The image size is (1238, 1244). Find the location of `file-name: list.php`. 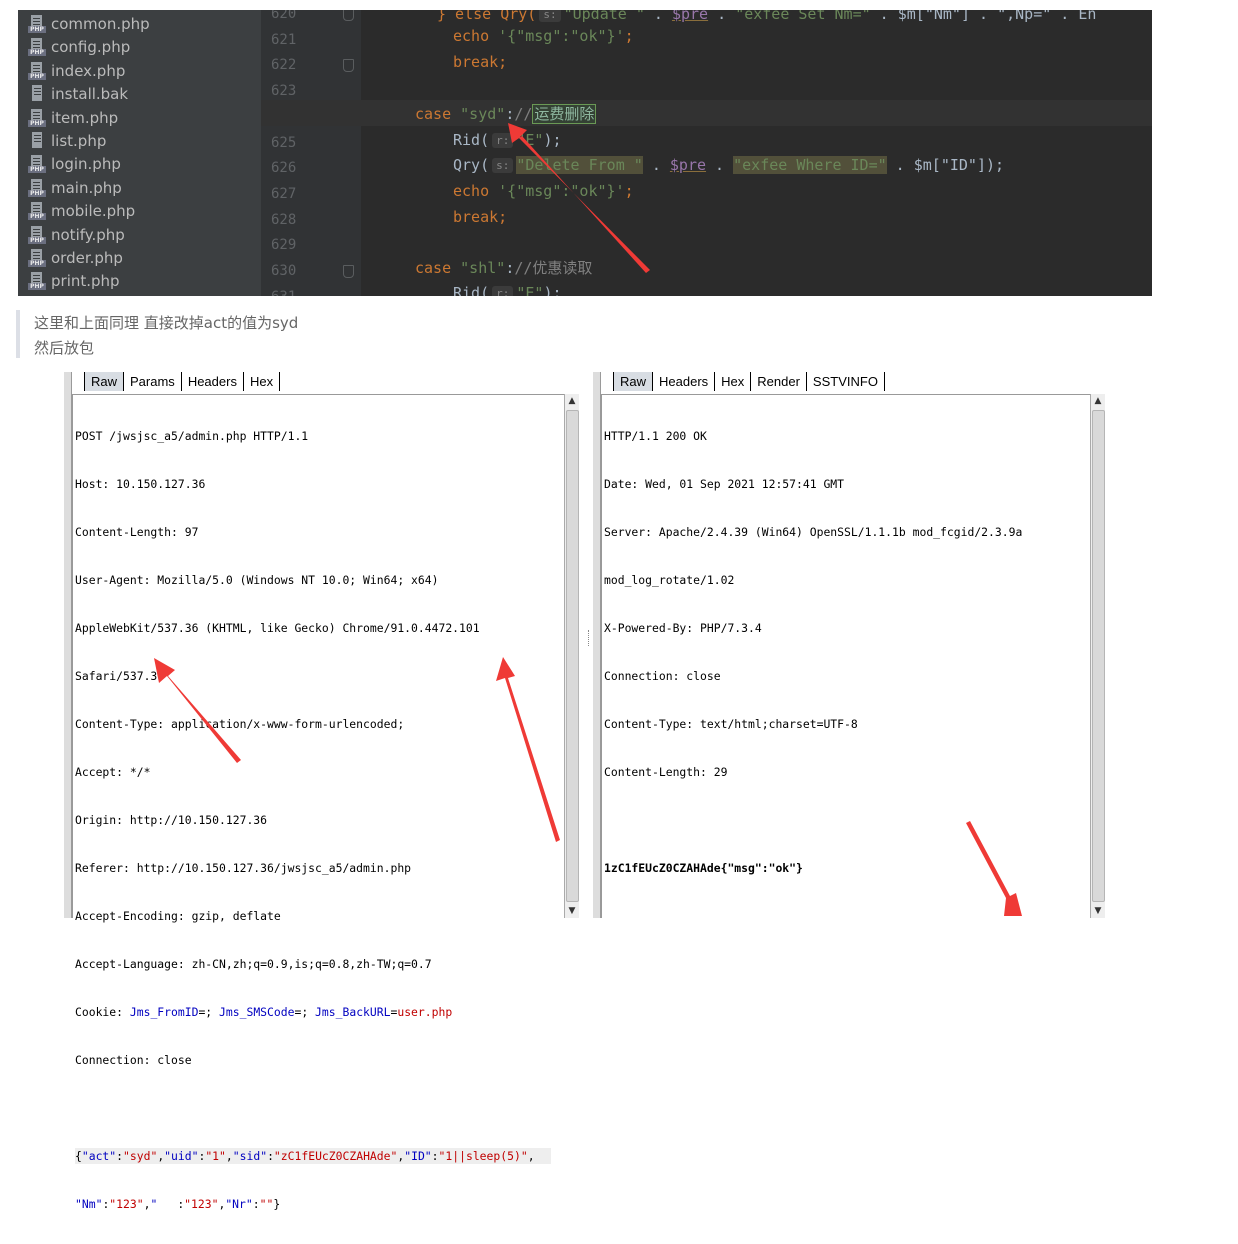

file-name: list.php is located at coordinates (79, 141).